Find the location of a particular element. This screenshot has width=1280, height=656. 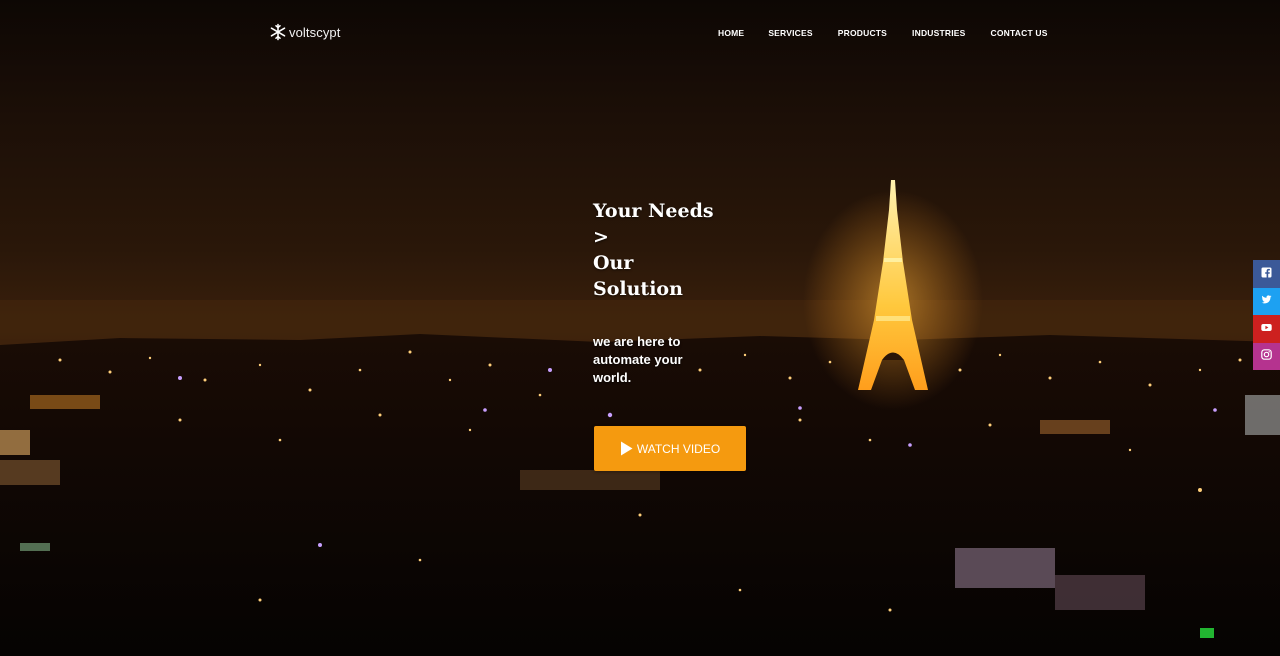

youtube-icon is located at coordinates (1266, 329).